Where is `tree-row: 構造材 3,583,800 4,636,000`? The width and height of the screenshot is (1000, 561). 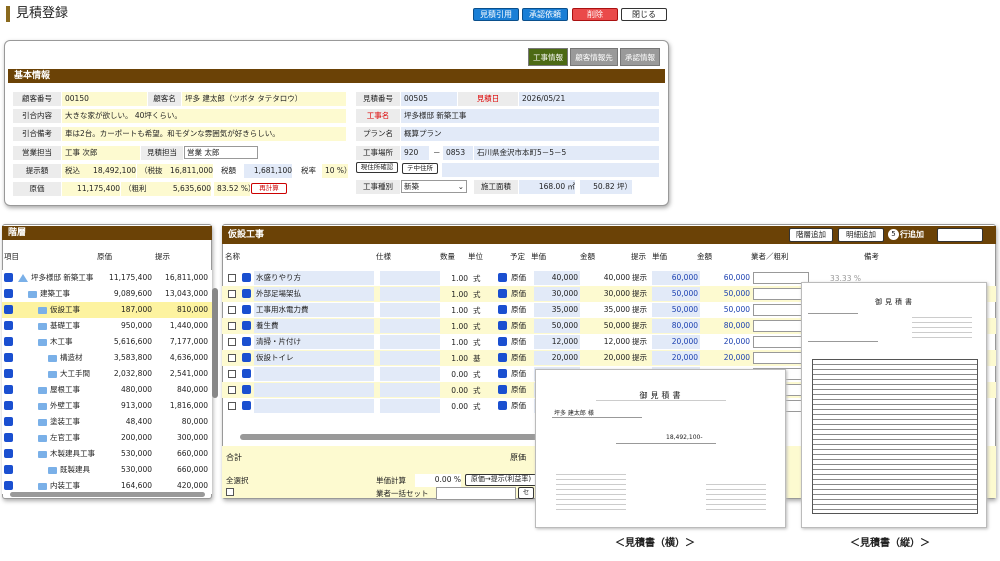 tree-row: 構造材 3,583,800 4,636,000 is located at coordinates (107, 358).